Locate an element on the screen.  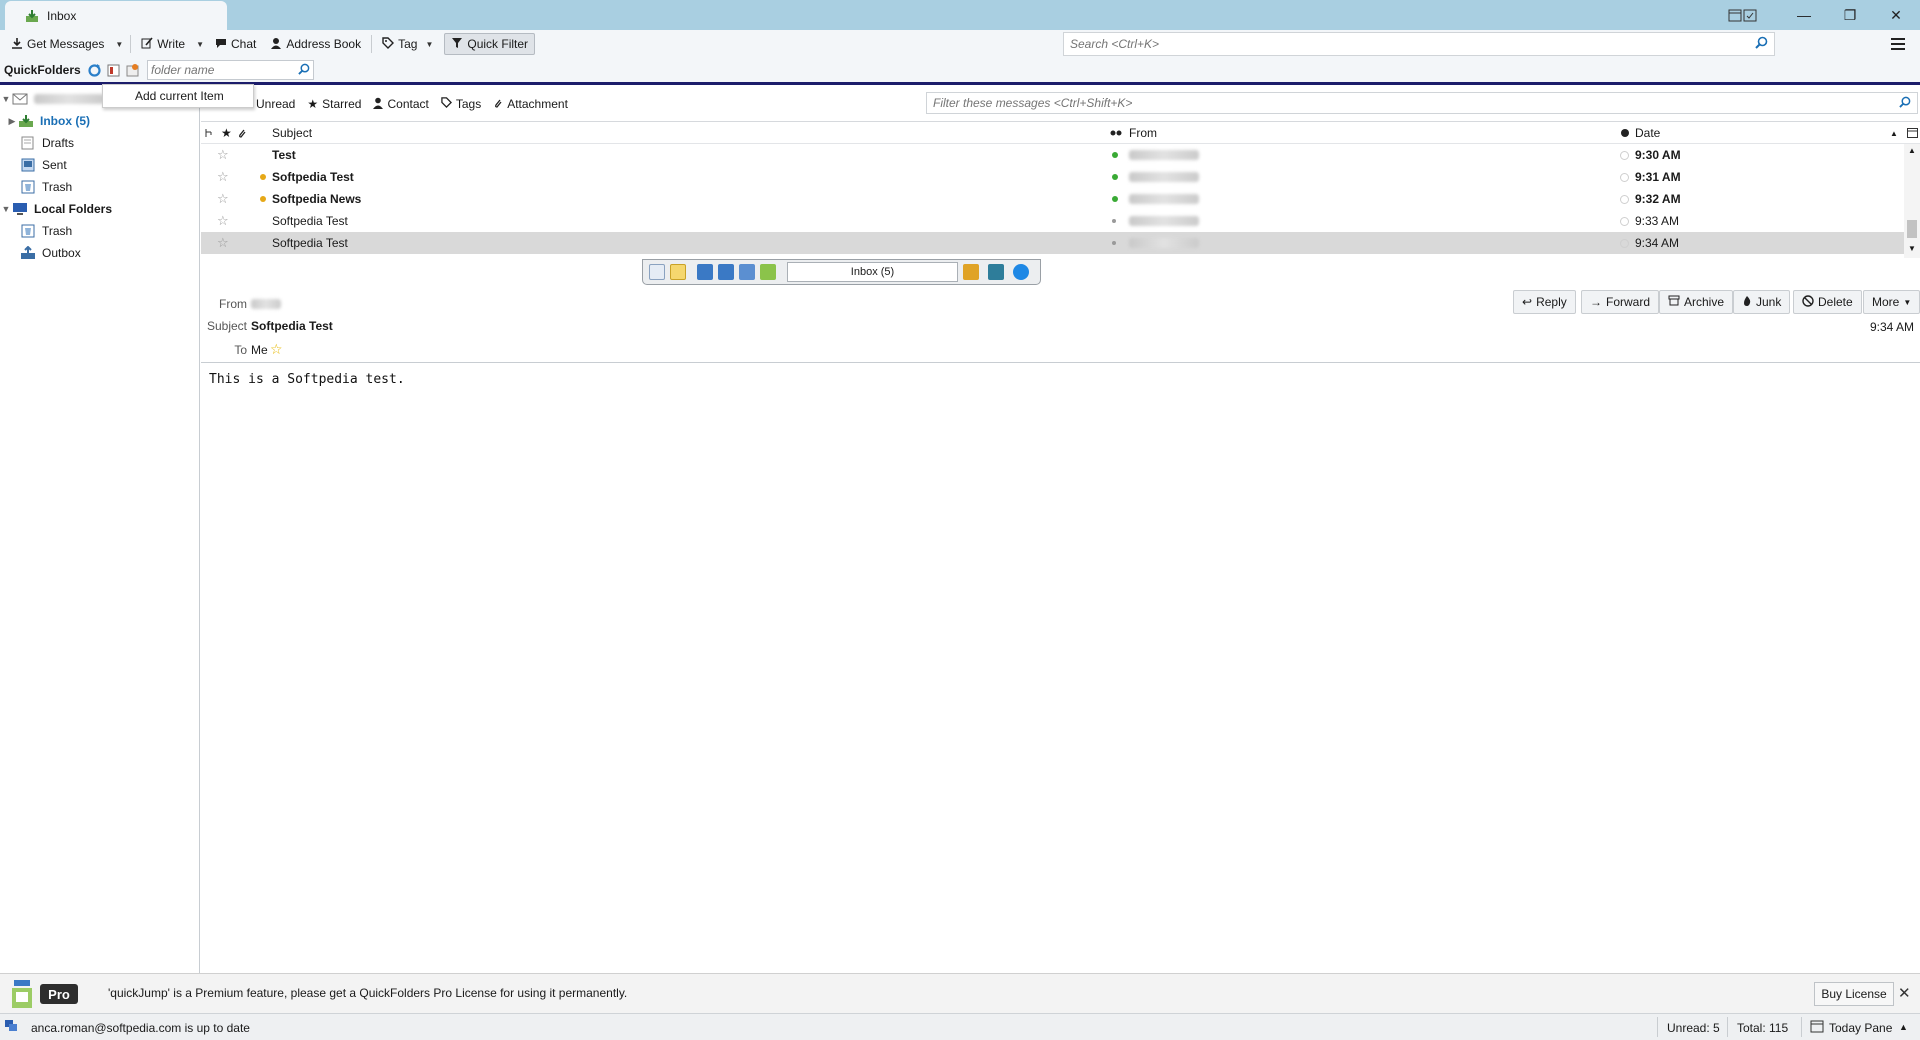
delete-button: Delete is located at coordinates (1827, 302).